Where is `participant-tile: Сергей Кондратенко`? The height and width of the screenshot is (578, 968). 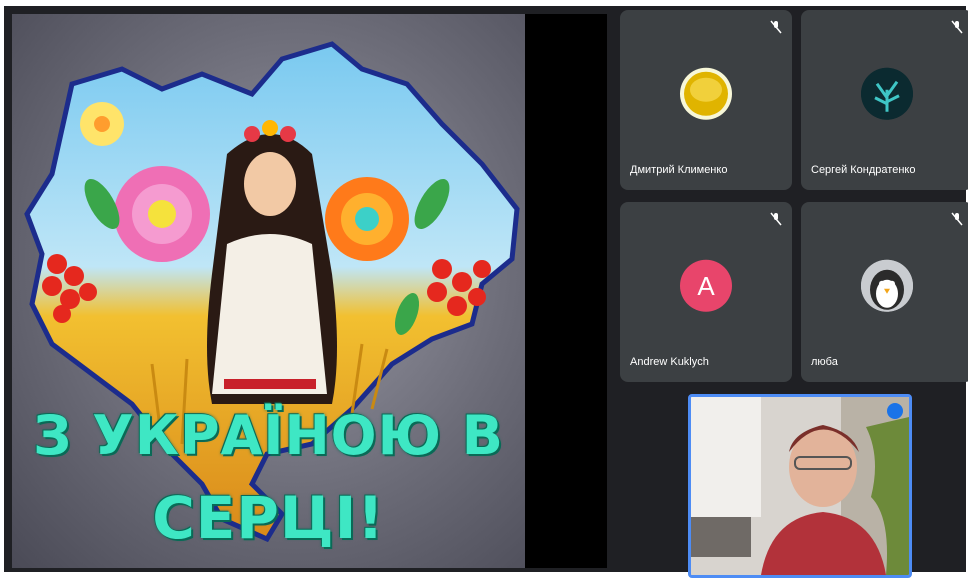
participant-tile: Сергей Кондратенко is located at coordinates (884, 100).